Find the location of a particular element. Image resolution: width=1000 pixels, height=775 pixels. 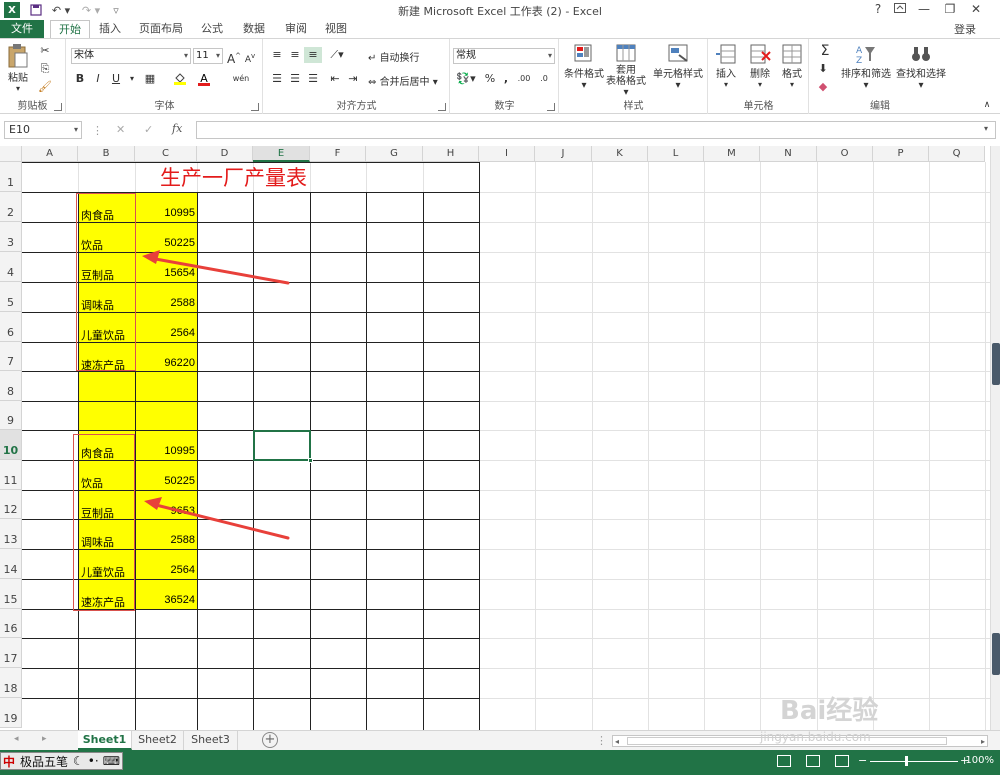

comma-button: , is located at coordinates (506, 79).